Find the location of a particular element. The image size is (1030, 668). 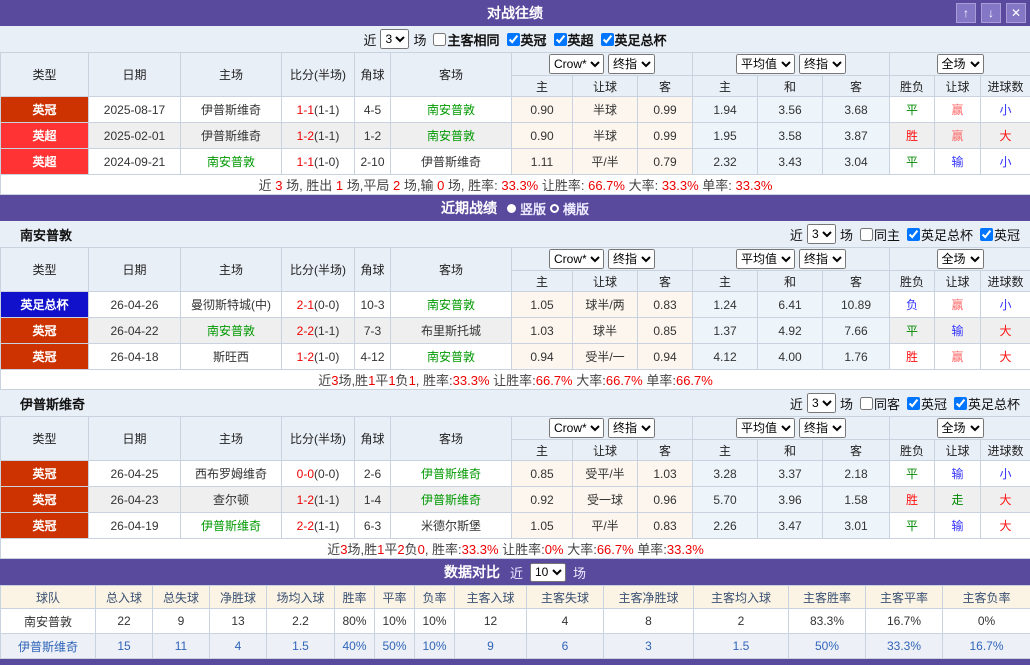

hcp-result-cell: 输 is located at coordinates (958, 525).